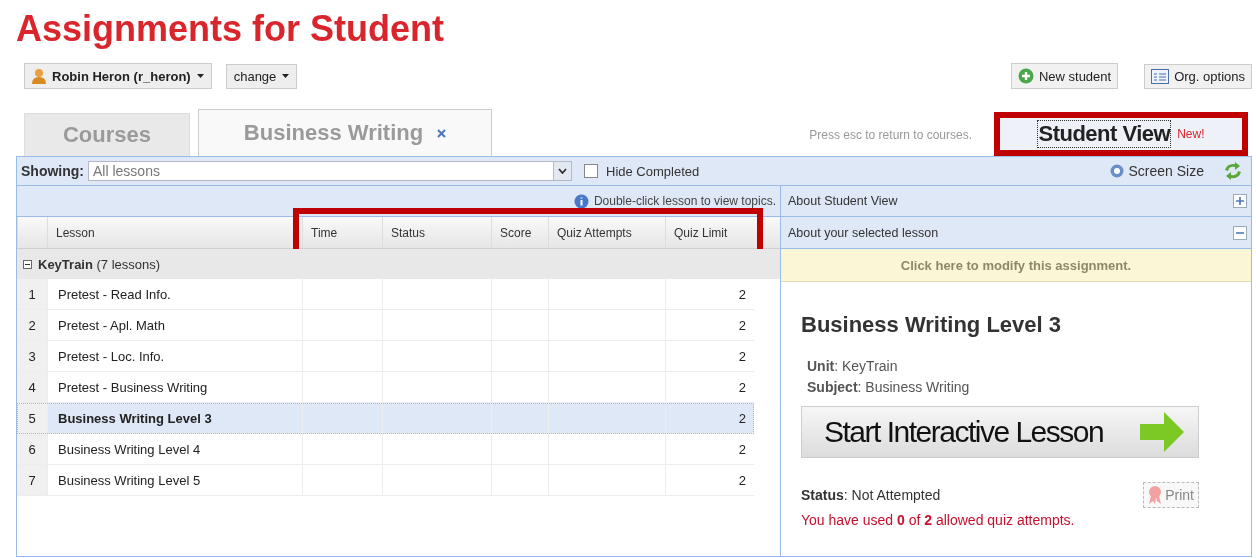 This screenshot has width=1256, height=558. I want to click on ribbon-icon, so click(1155, 495).